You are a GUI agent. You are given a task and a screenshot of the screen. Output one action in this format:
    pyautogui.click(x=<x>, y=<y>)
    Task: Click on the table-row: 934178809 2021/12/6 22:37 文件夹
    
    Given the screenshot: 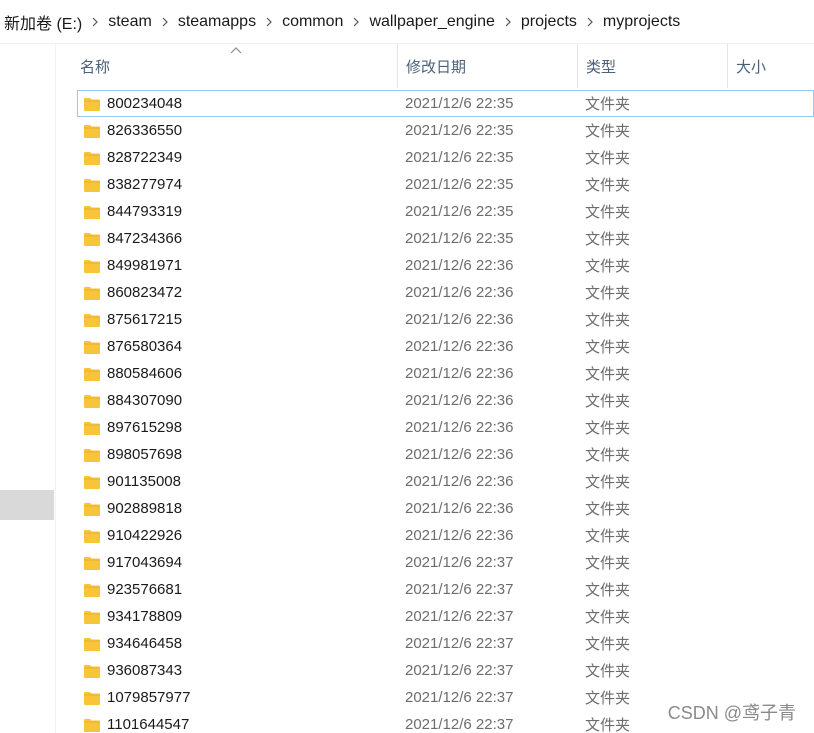 What is the action you would take?
    pyautogui.click(x=435, y=616)
    